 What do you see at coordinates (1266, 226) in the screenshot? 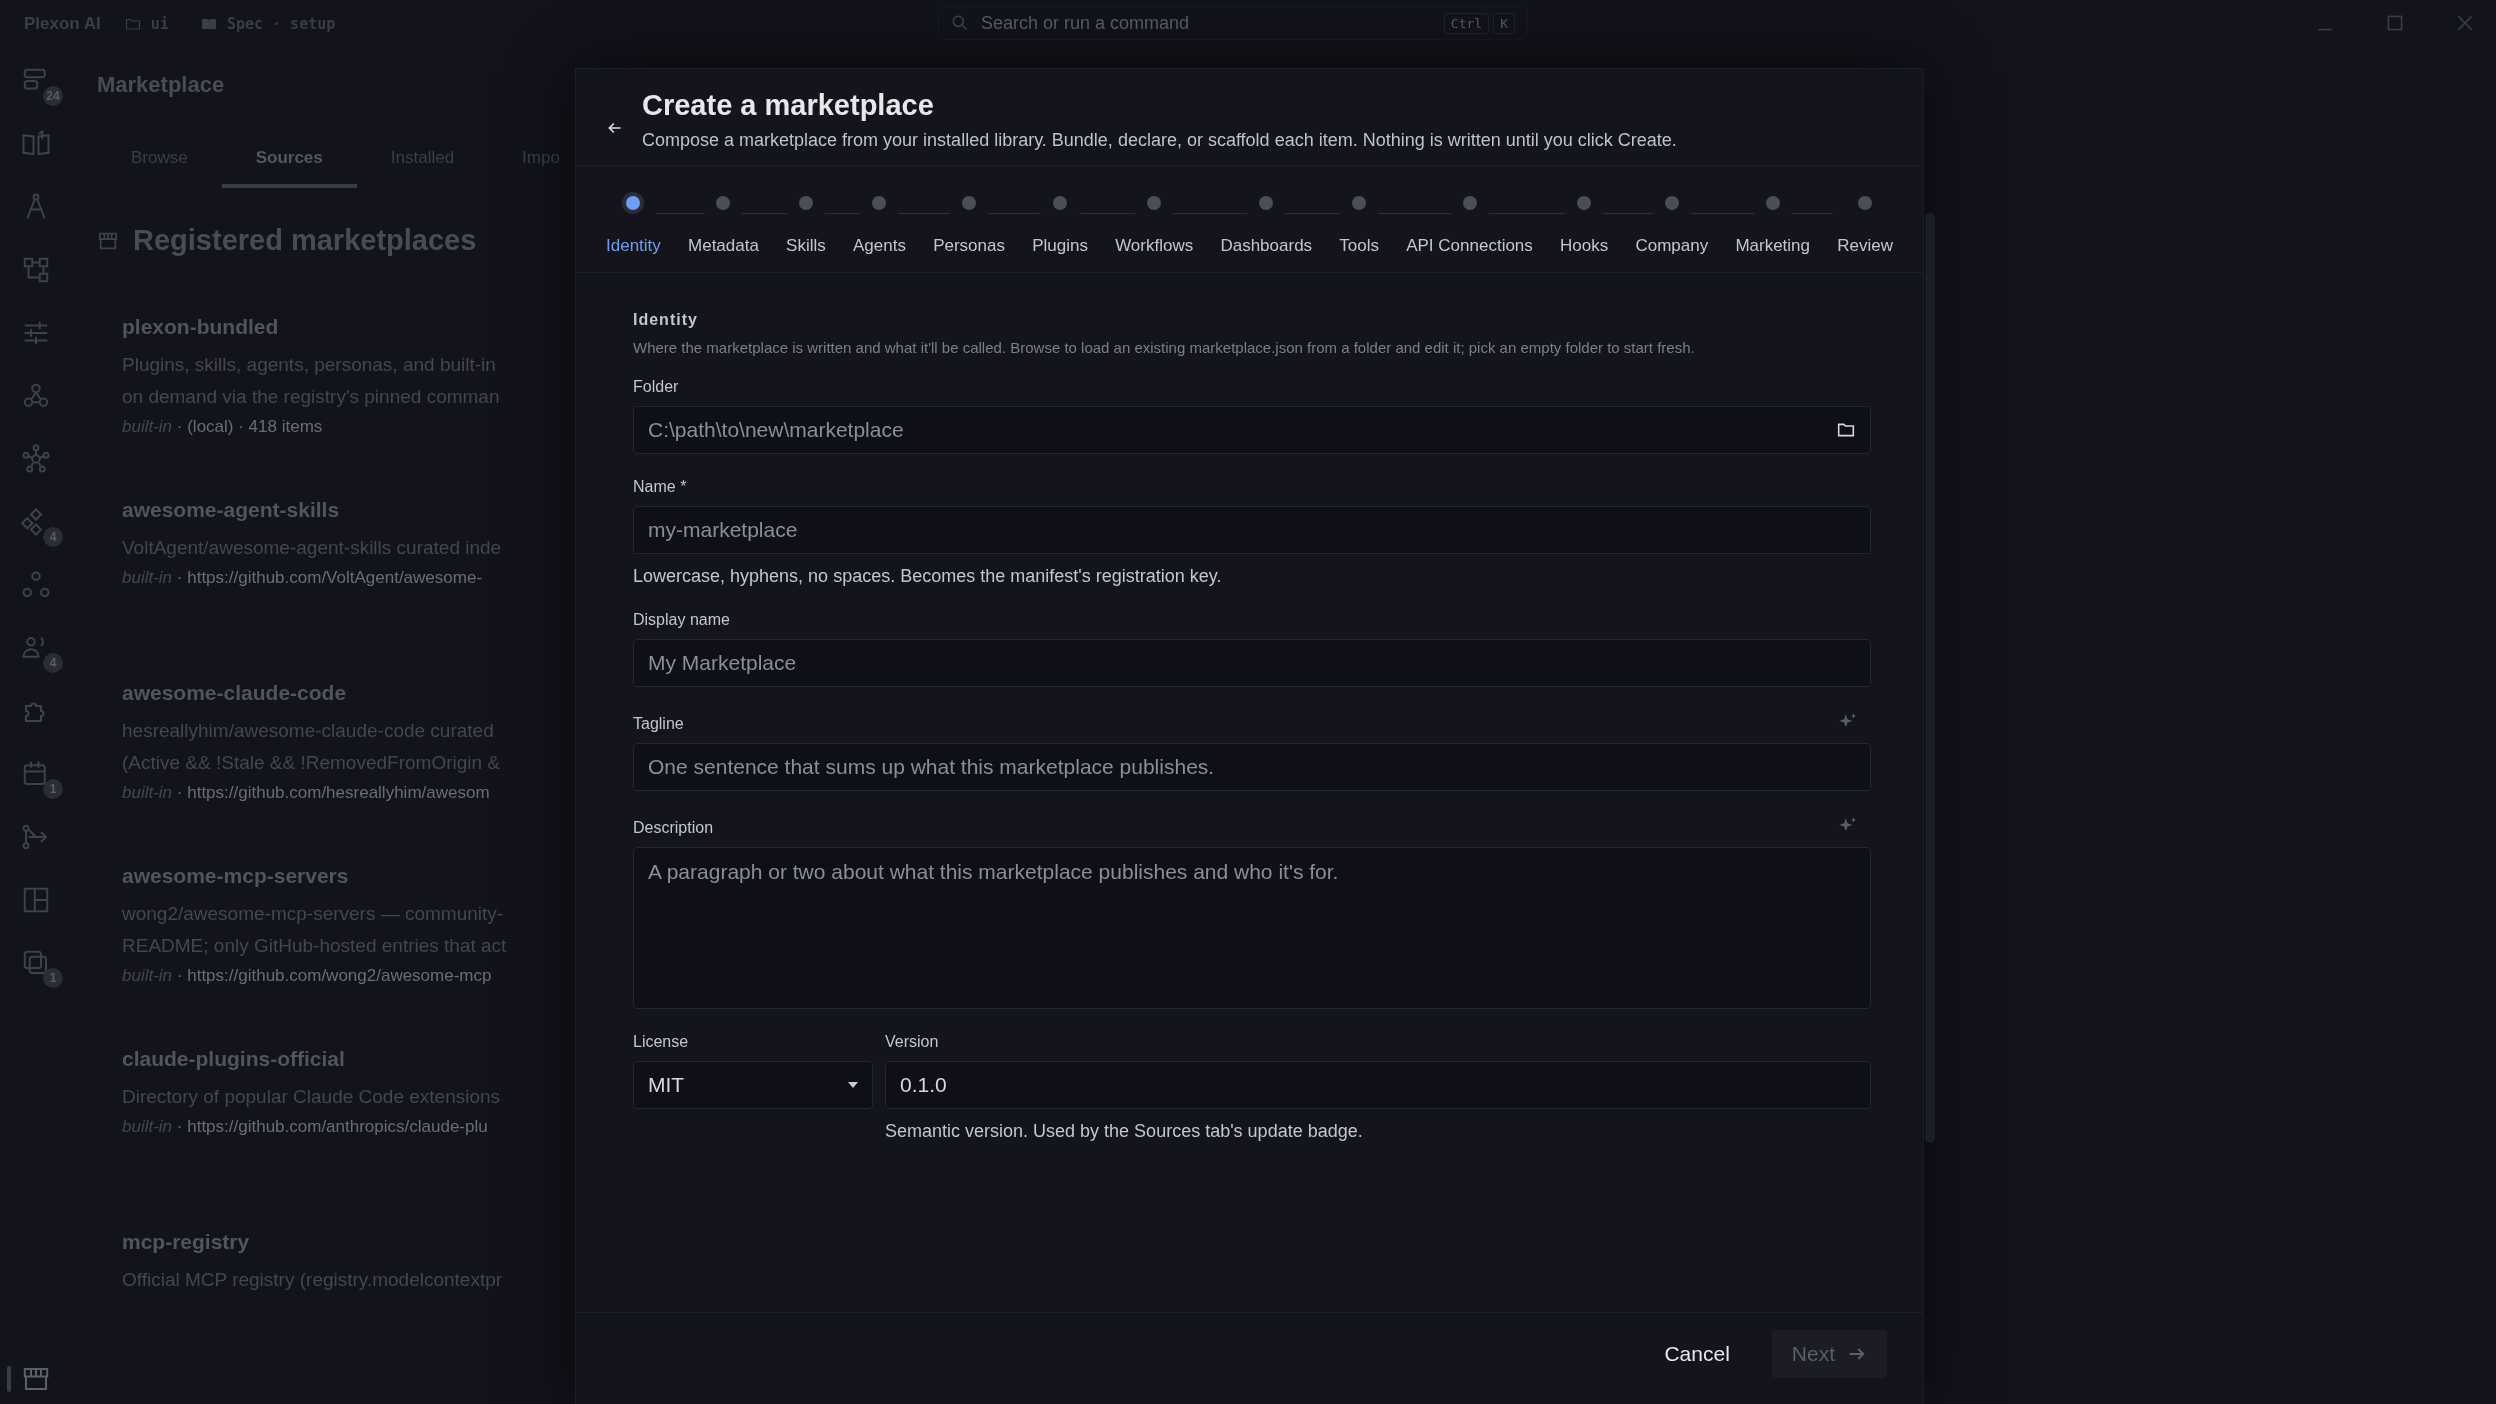
I see `step-tab: Dashboards` at bounding box center [1266, 226].